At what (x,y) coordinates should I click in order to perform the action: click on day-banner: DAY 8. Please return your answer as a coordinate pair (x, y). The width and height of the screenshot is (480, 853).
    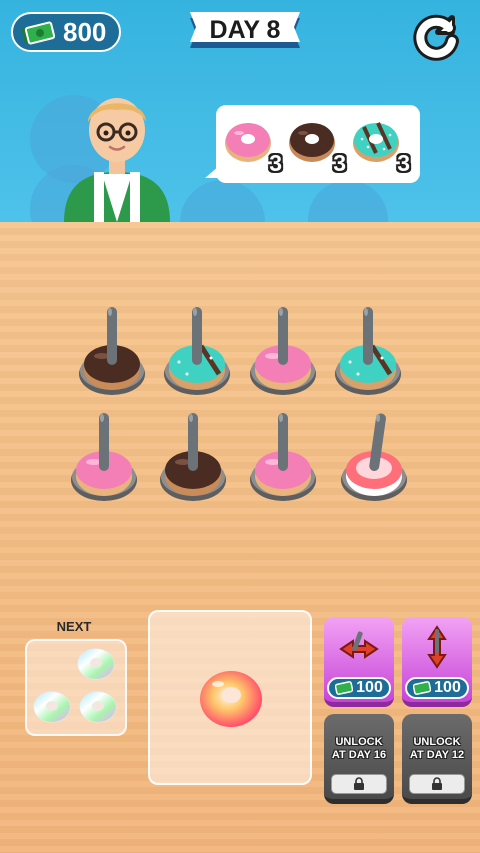
    Looking at the image, I should click on (245, 30).